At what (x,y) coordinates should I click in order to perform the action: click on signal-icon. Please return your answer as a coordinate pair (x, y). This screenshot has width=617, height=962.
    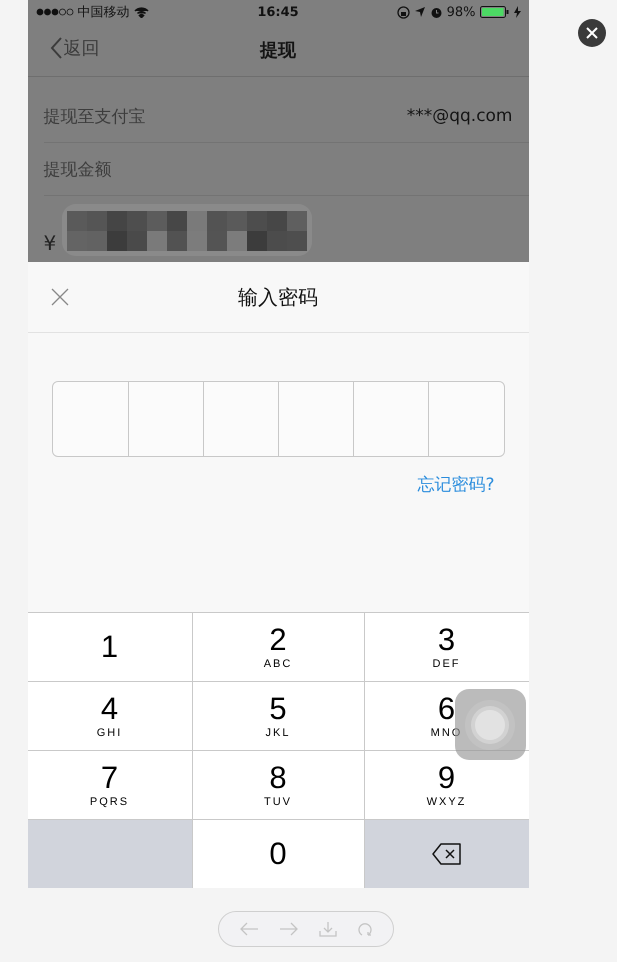
    Looking at the image, I should click on (55, 12).